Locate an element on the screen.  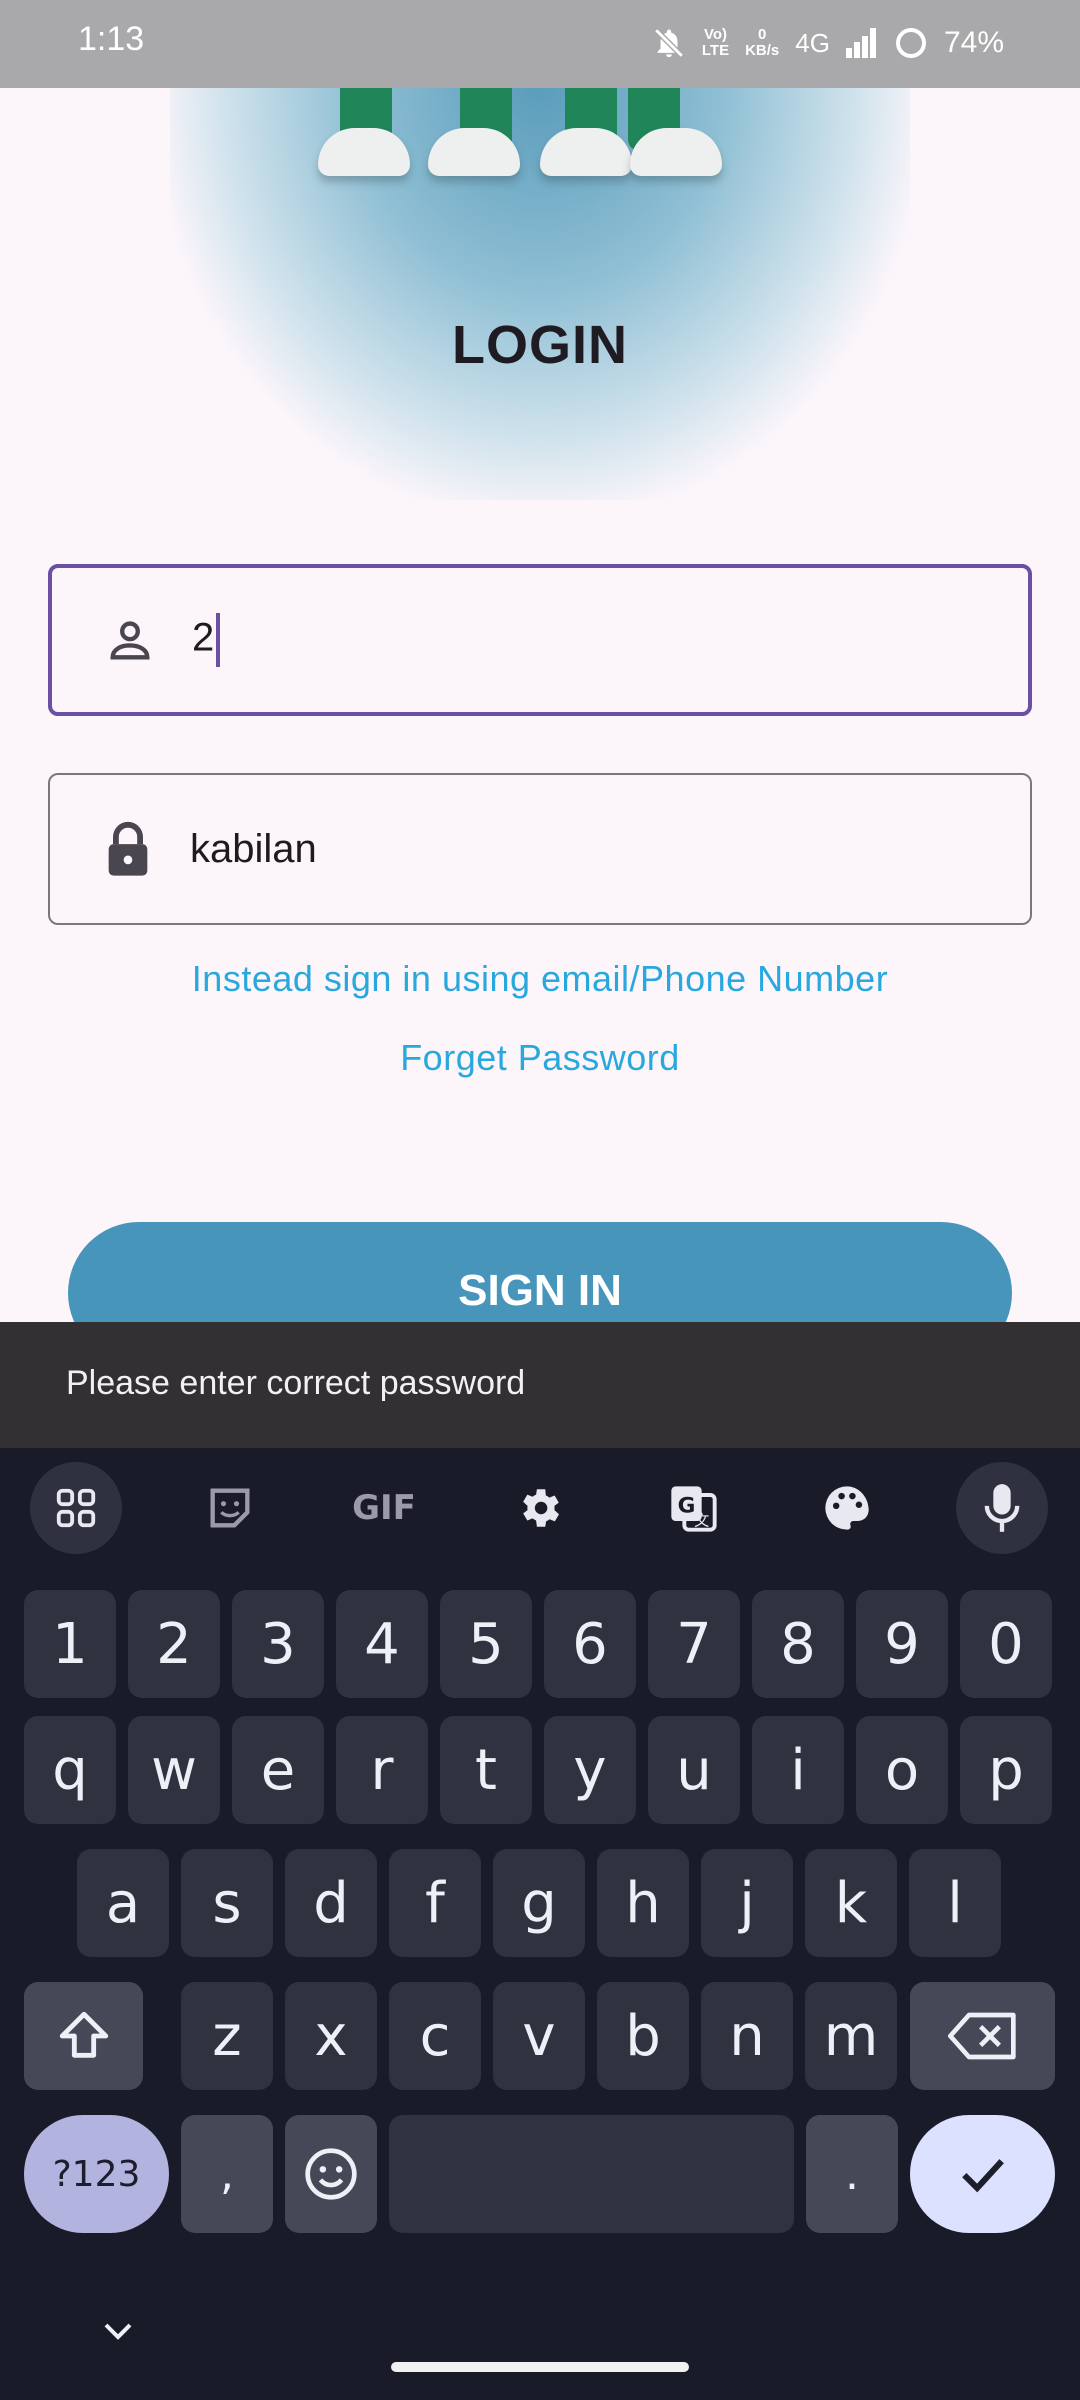
key-t: t is located at coordinates (486, 1770).